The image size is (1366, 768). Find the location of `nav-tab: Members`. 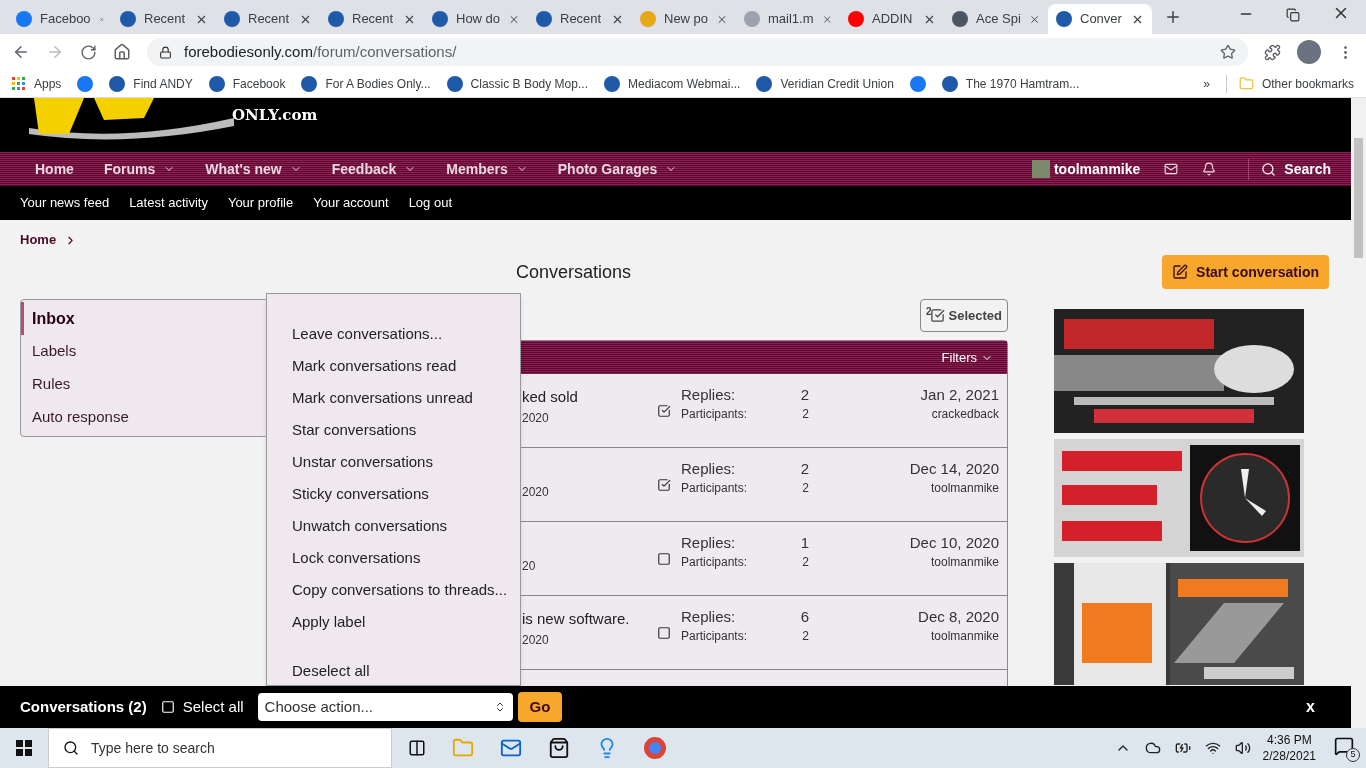

nav-tab: Members is located at coordinates (487, 169).